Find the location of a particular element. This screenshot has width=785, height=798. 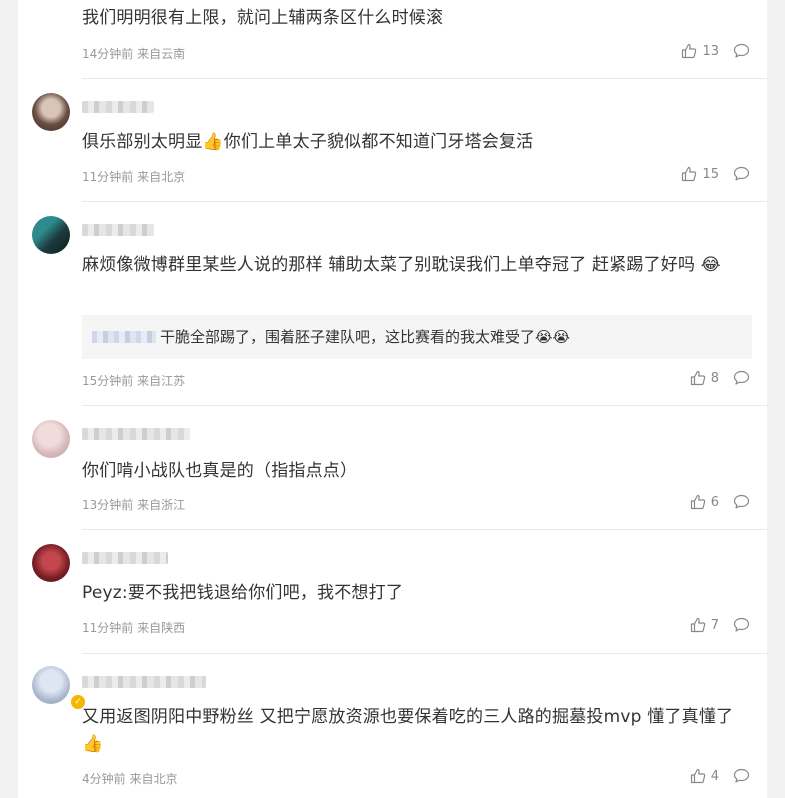

comment-meta: 11分钟前 来自北京 is located at coordinates (134, 177).